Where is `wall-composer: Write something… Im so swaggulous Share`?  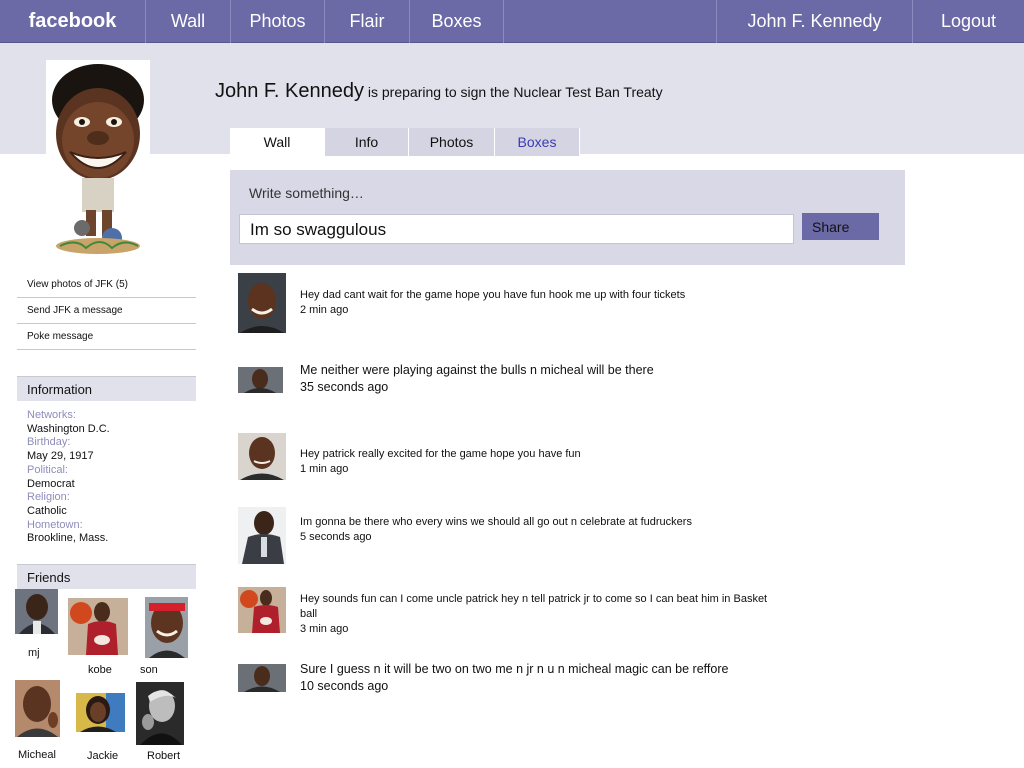
wall-composer: Write something… Im so swaggulous Share is located at coordinates (567, 217).